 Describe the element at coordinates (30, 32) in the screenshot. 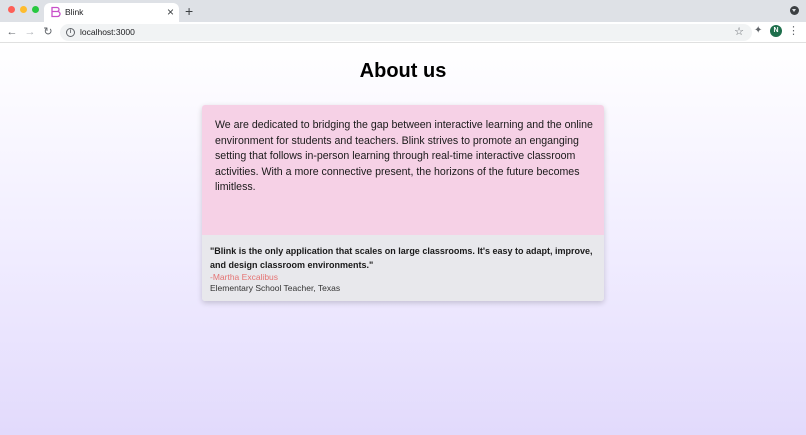

I see `forward-arrow-icon: →` at that location.